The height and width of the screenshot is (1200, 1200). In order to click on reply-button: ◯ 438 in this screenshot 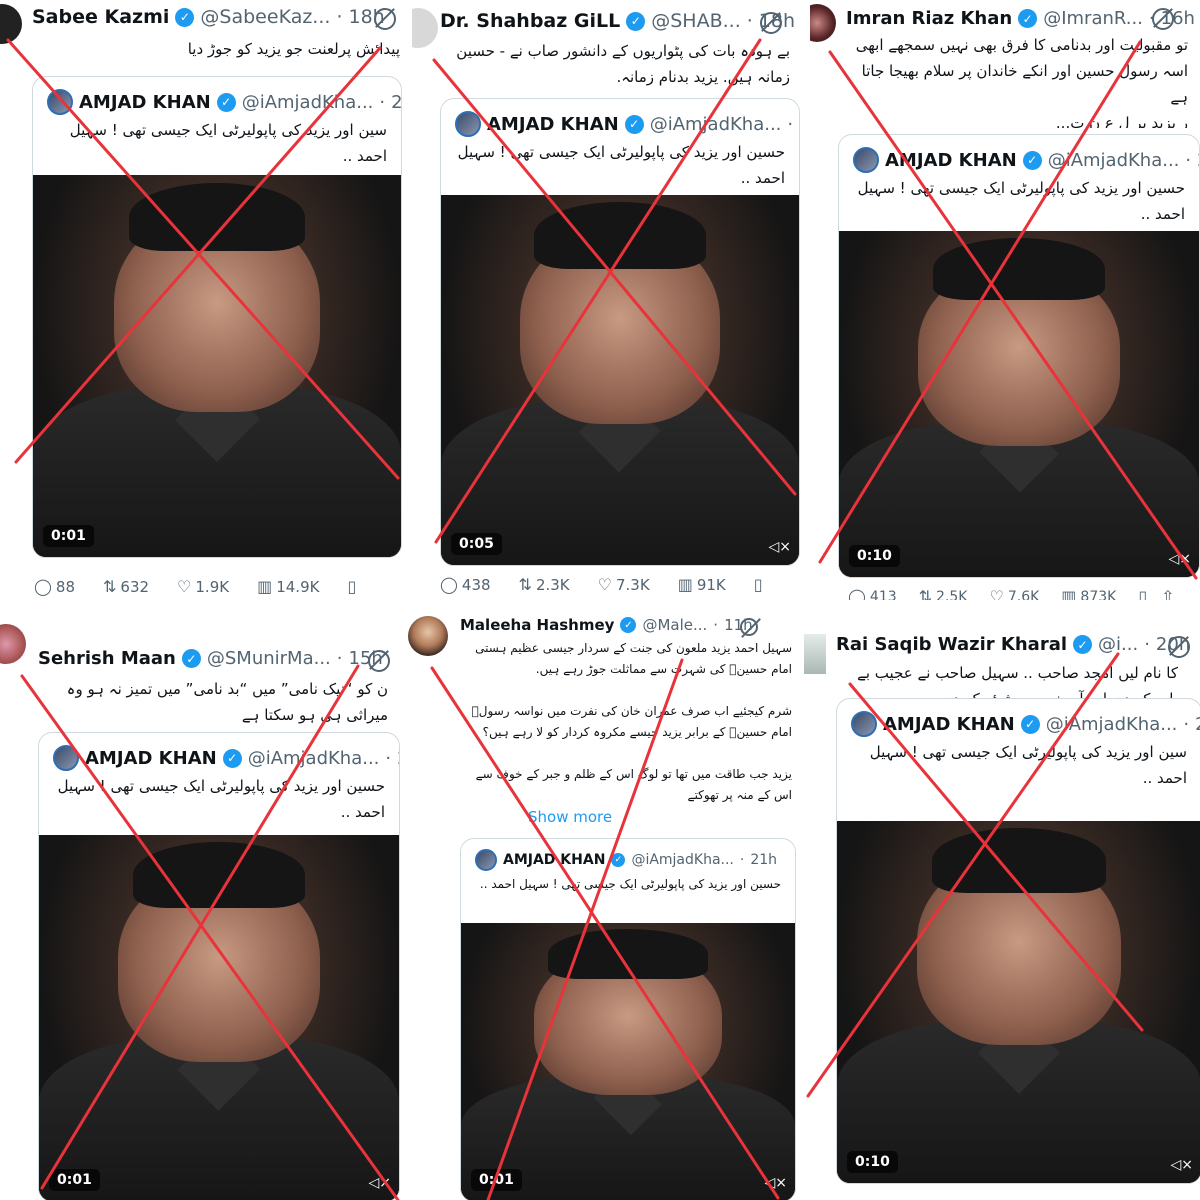, I will do `click(465, 584)`.